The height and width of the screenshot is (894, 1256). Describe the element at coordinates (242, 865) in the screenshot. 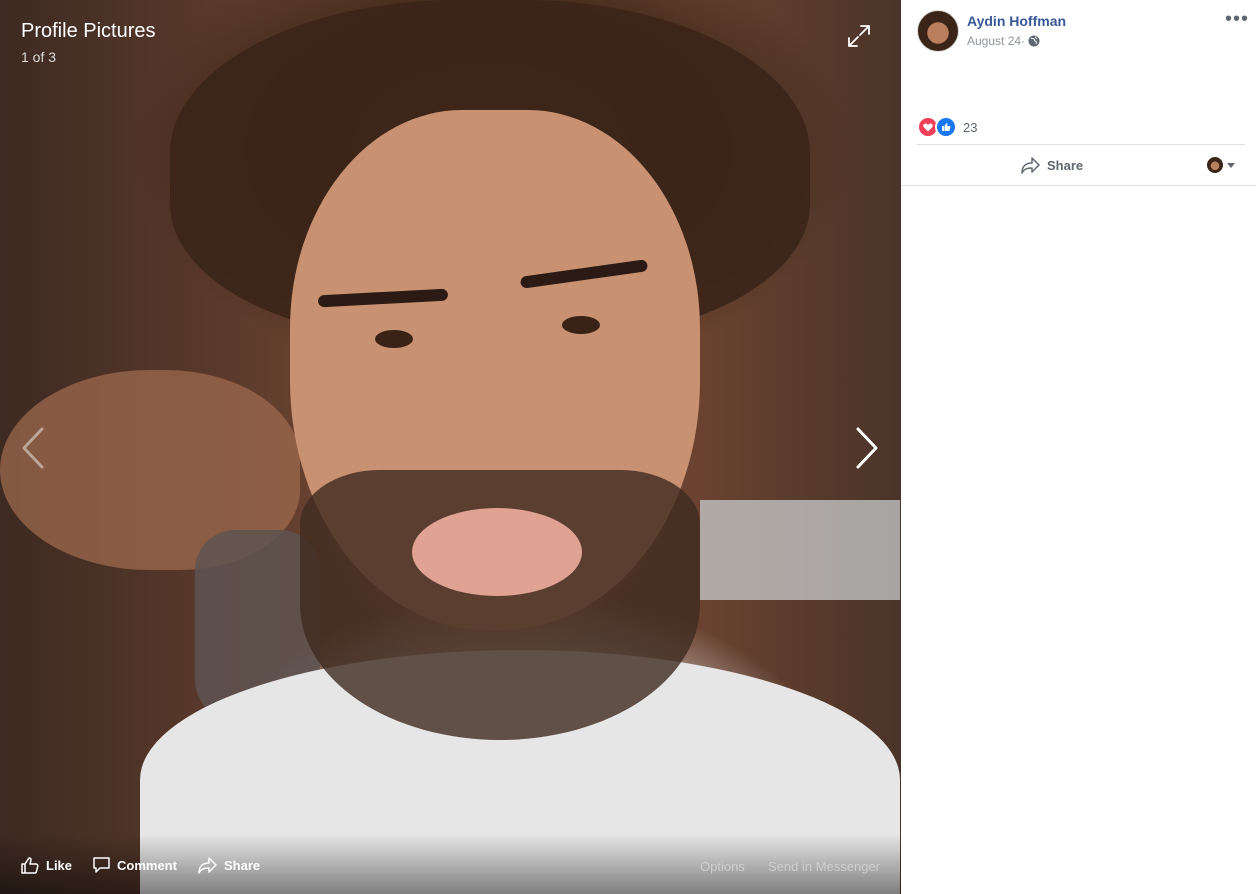

I see `share-label: Share` at that location.